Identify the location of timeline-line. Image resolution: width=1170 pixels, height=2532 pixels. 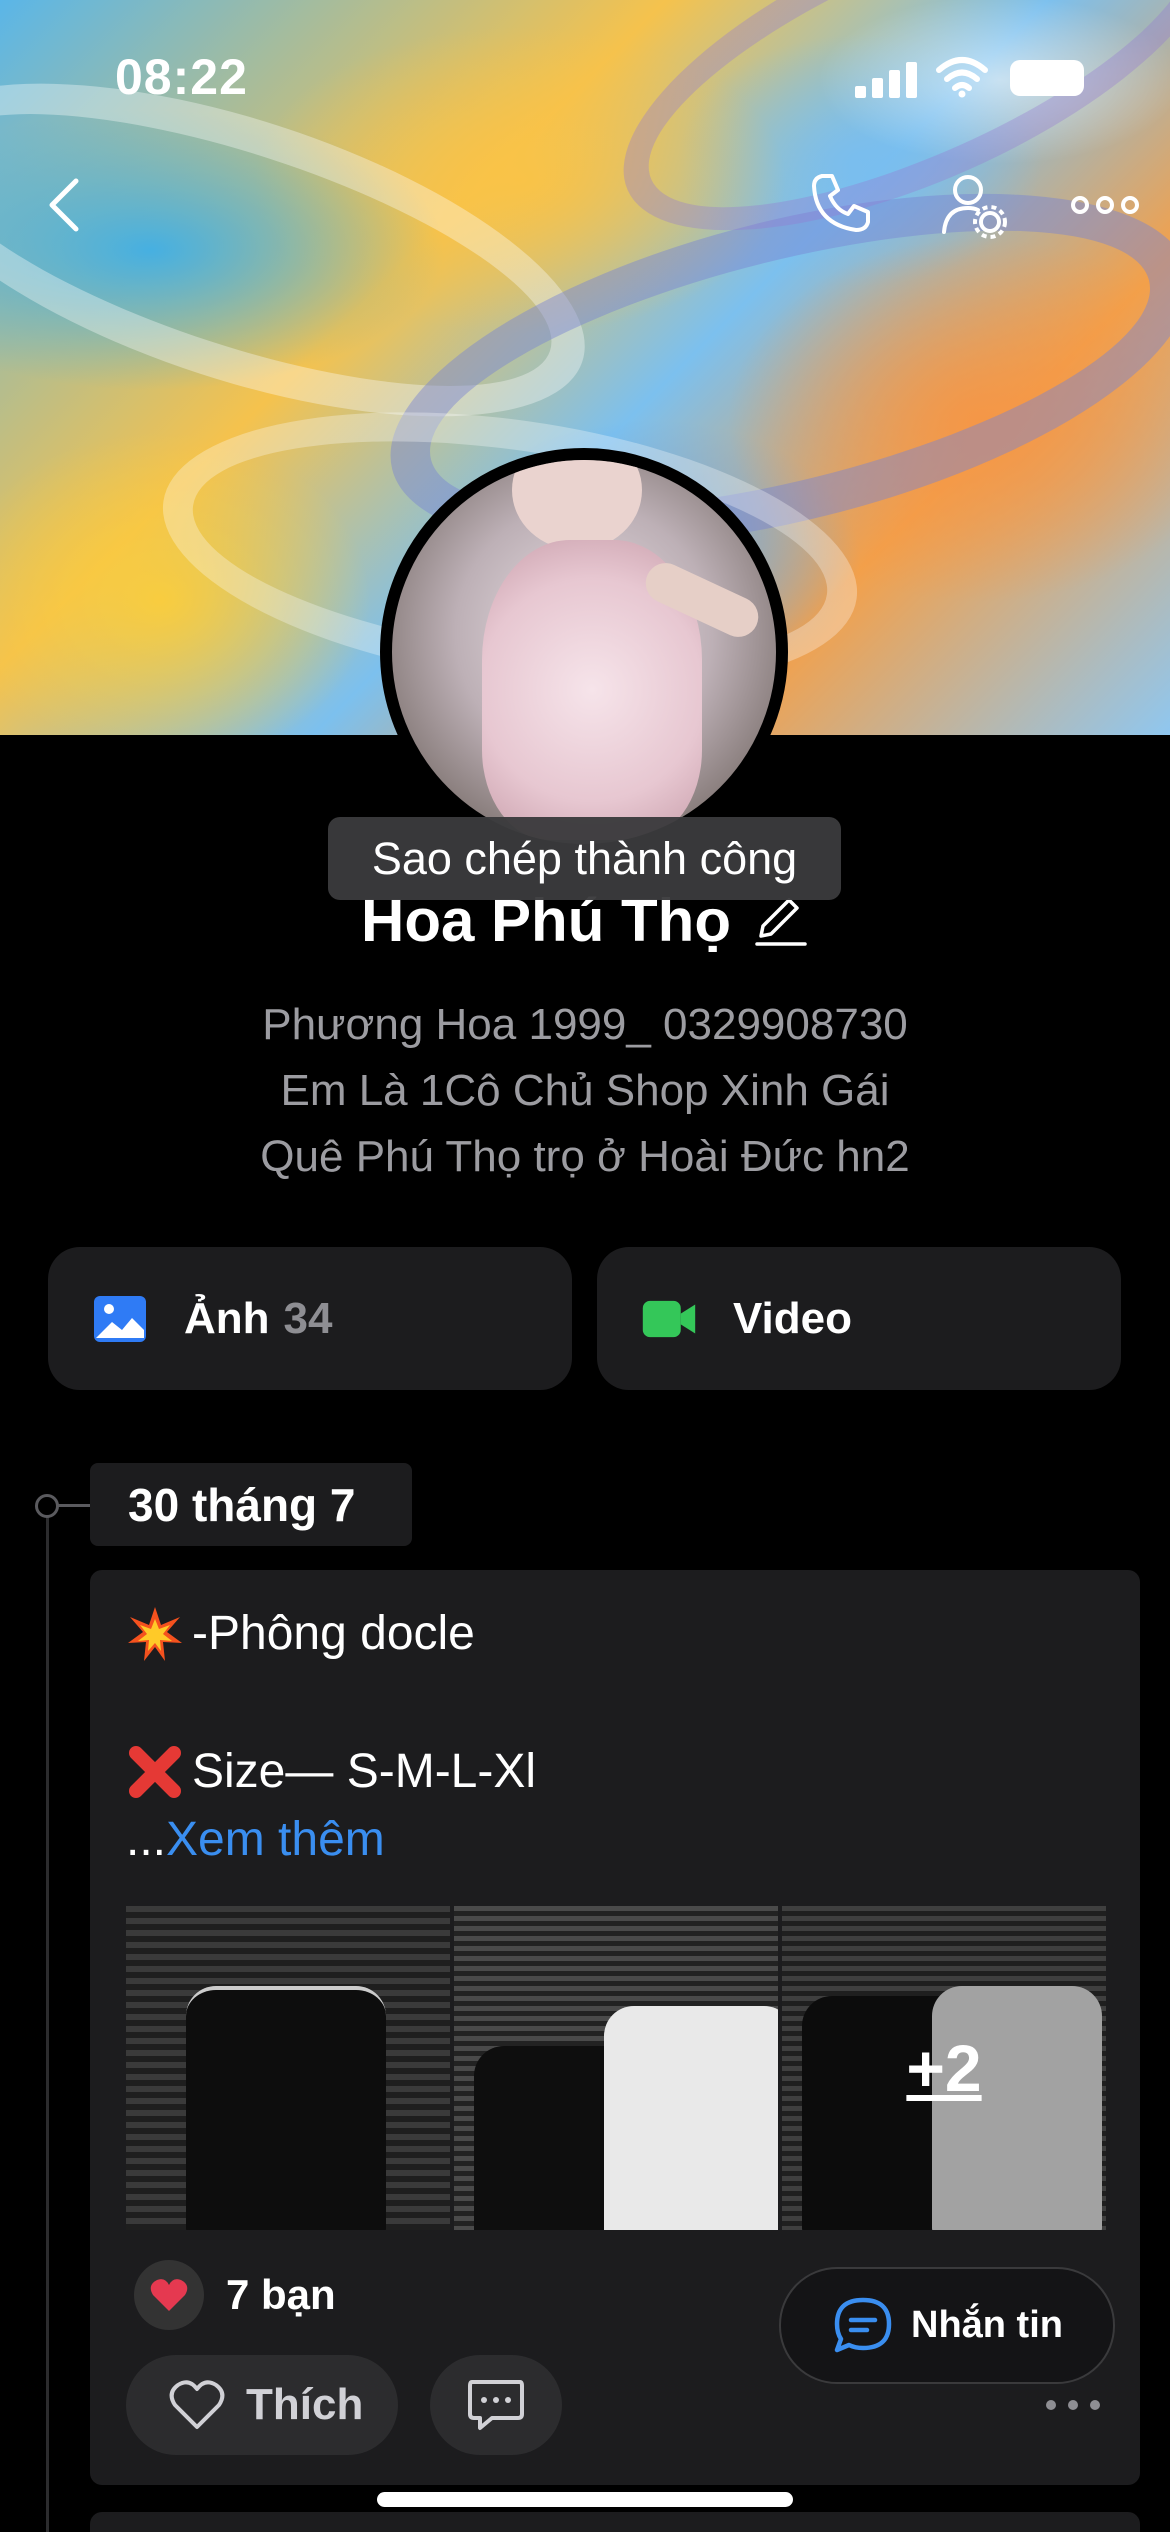
(47, 2018).